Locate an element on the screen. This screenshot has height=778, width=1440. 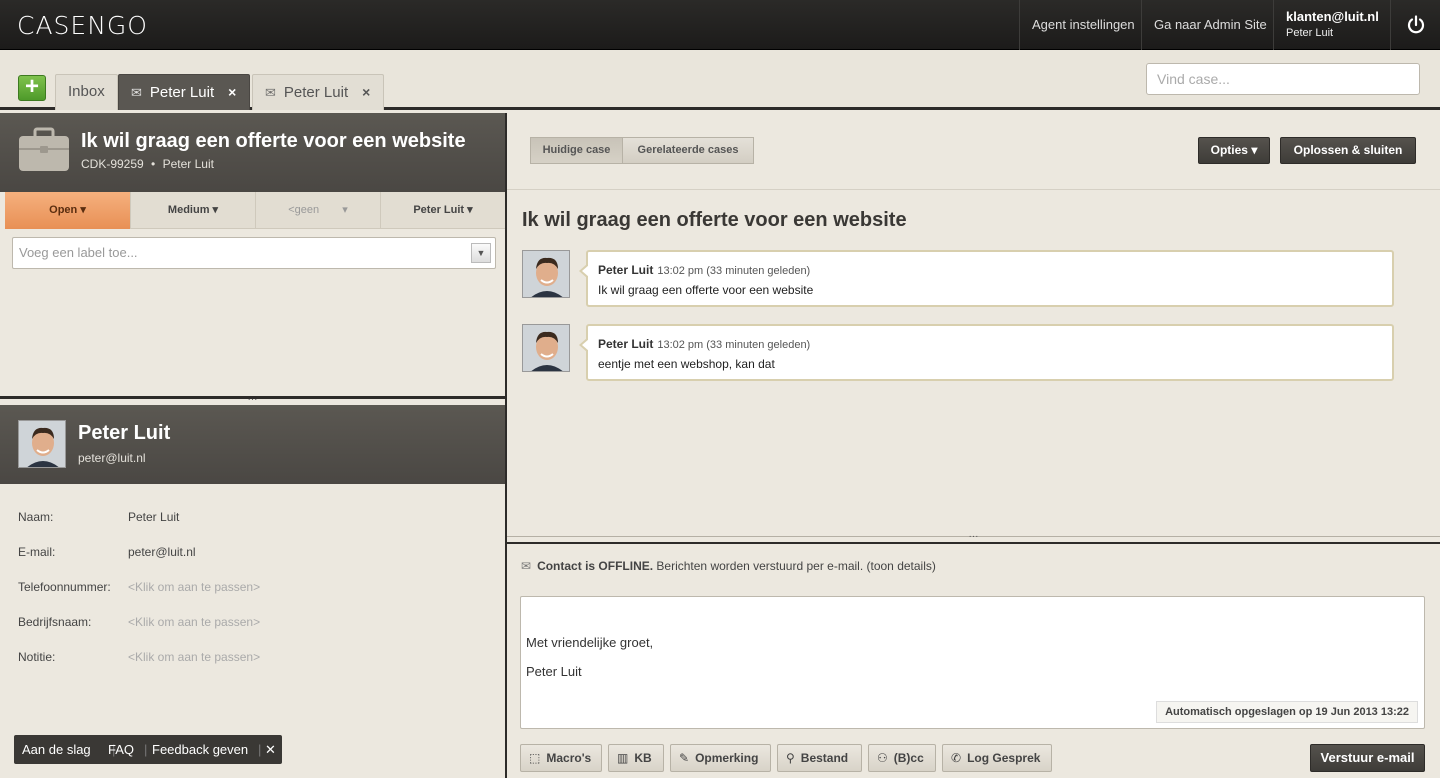
priority-dropdown: Medium ▾ is located at coordinates (193, 210).